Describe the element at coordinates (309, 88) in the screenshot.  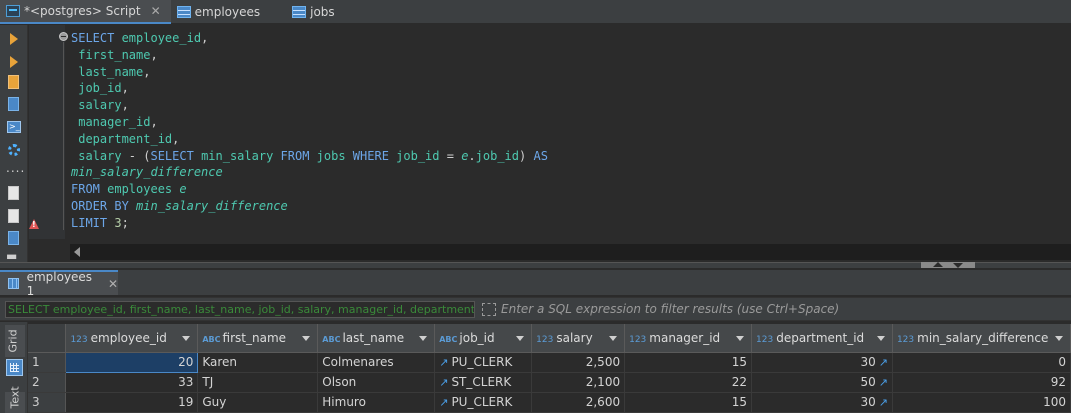
I see `code-line: job_id,` at that location.